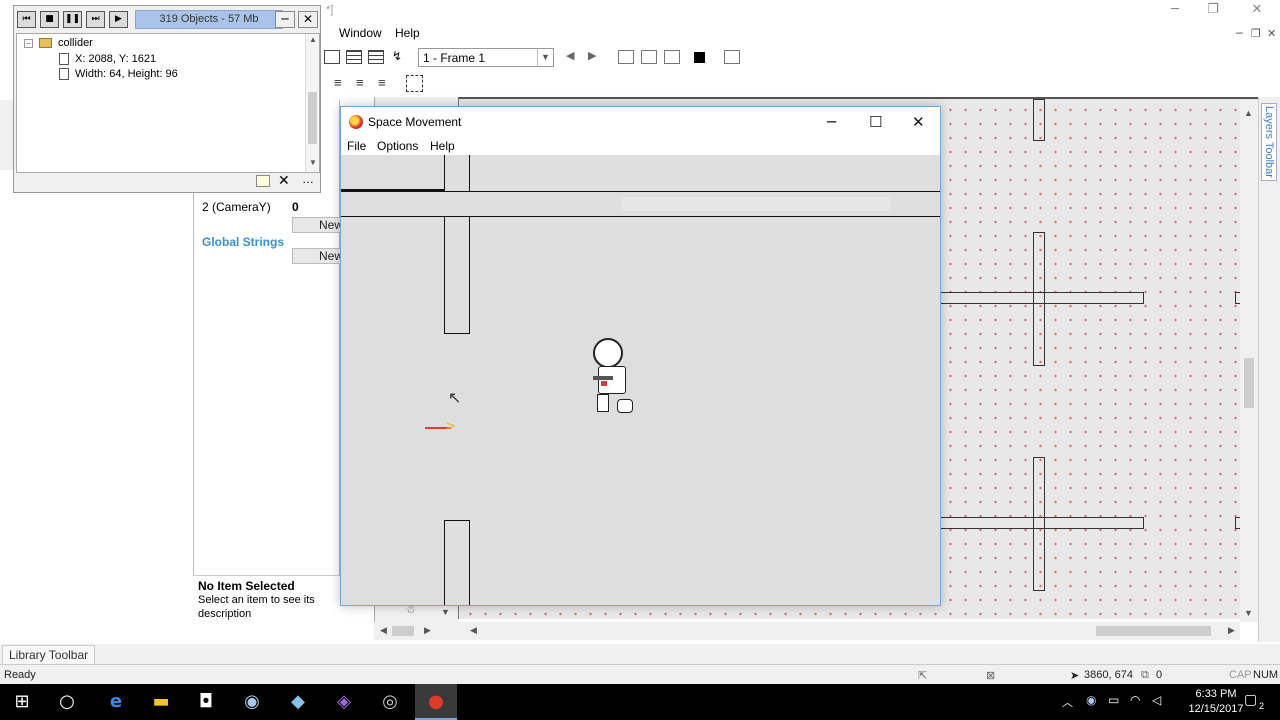 The image size is (1280, 720). What do you see at coordinates (1091, 700) in the screenshot?
I see `tray-steam-icon: ◉` at bounding box center [1091, 700].